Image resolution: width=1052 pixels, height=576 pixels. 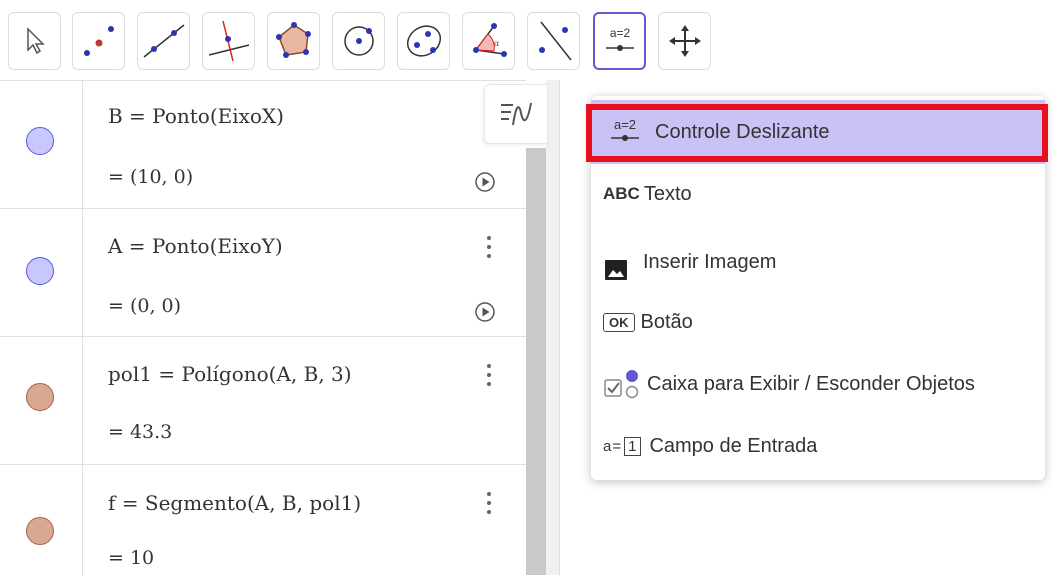 I want to click on algebra-row-A: A = Ponto(EixoY) = (0, 0), so click(x=263, y=273).